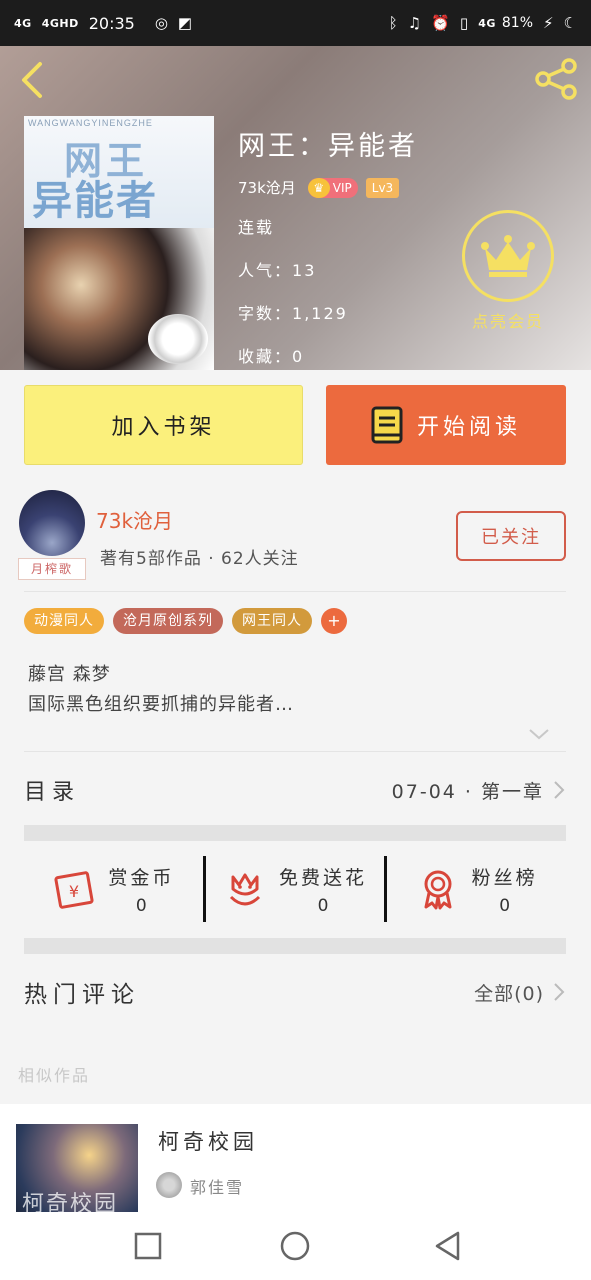 The height and width of the screenshot is (1280, 591). What do you see at coordinates (52, 569) in the screenshot?
I see `avatar-tag: 月榨歌` at bounding box center [52, 569].